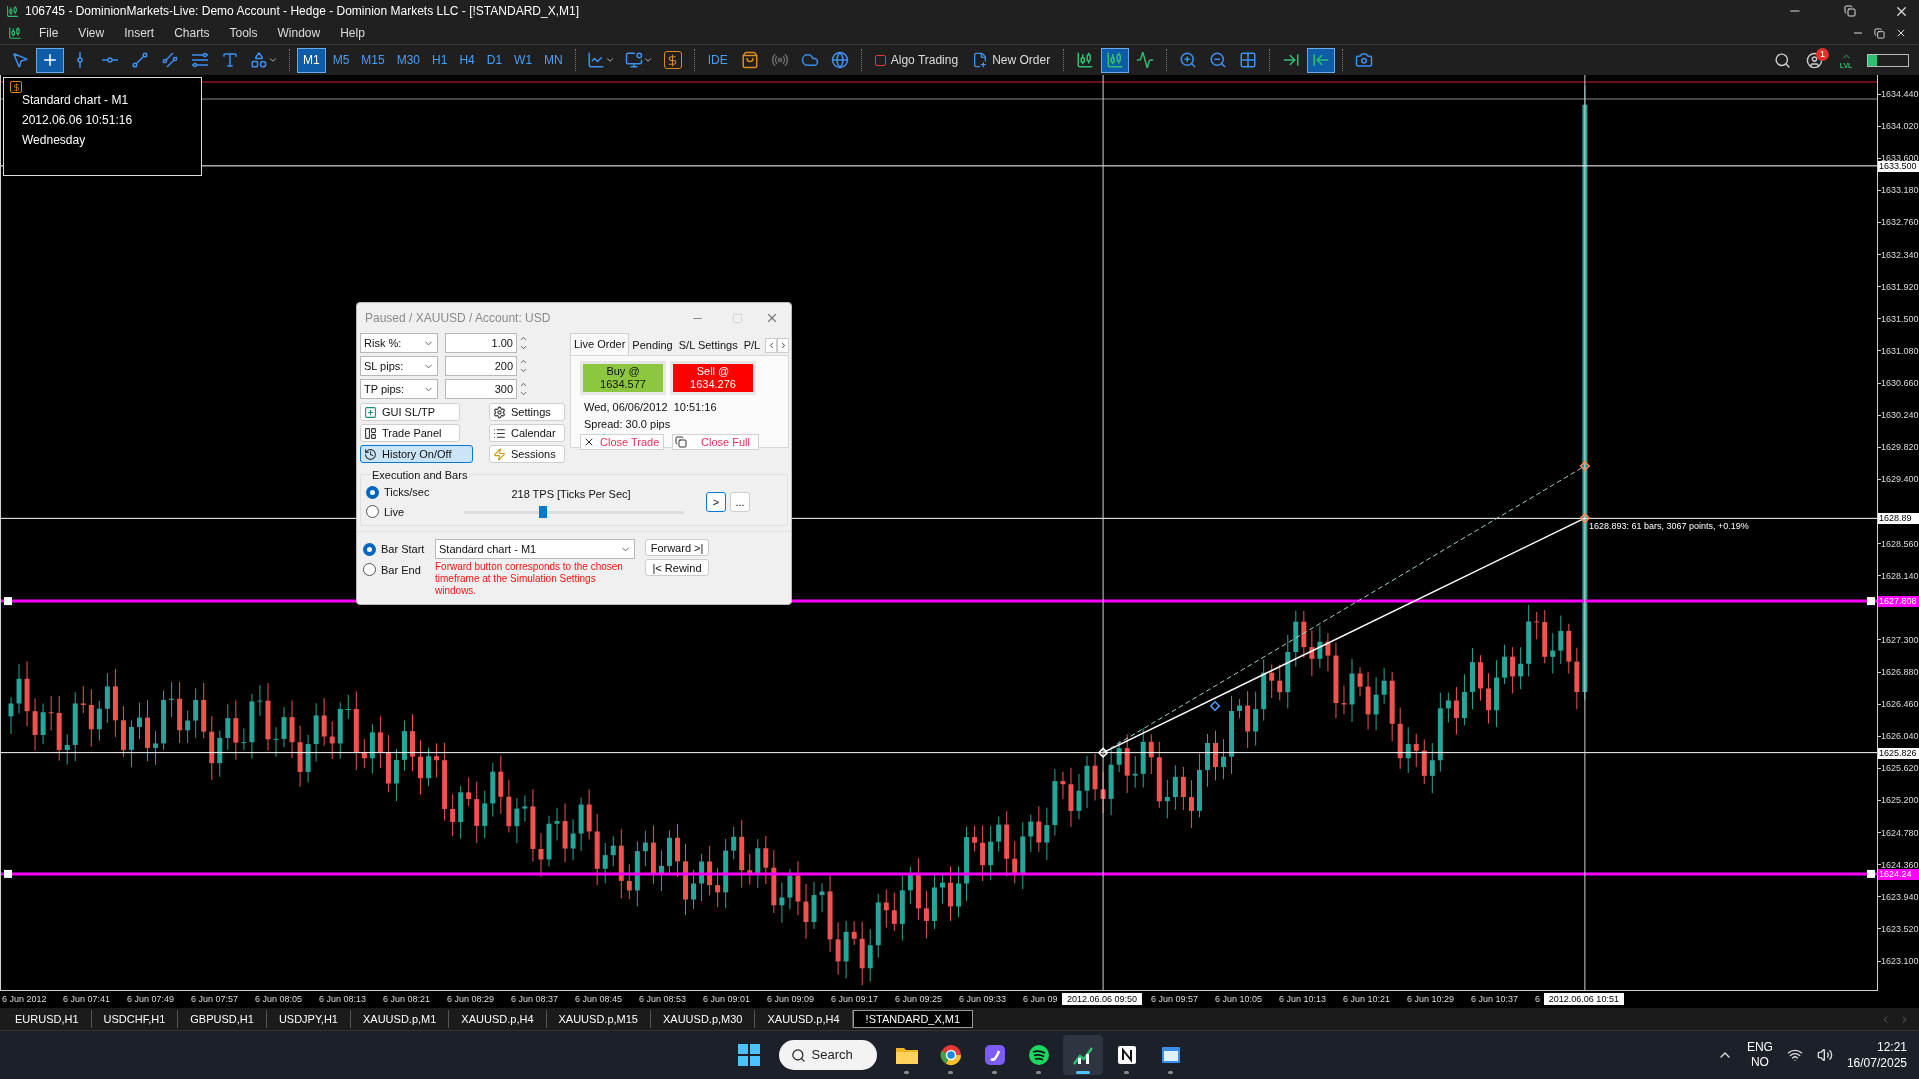  I want to click on number-field: 300, so click(481, 389).